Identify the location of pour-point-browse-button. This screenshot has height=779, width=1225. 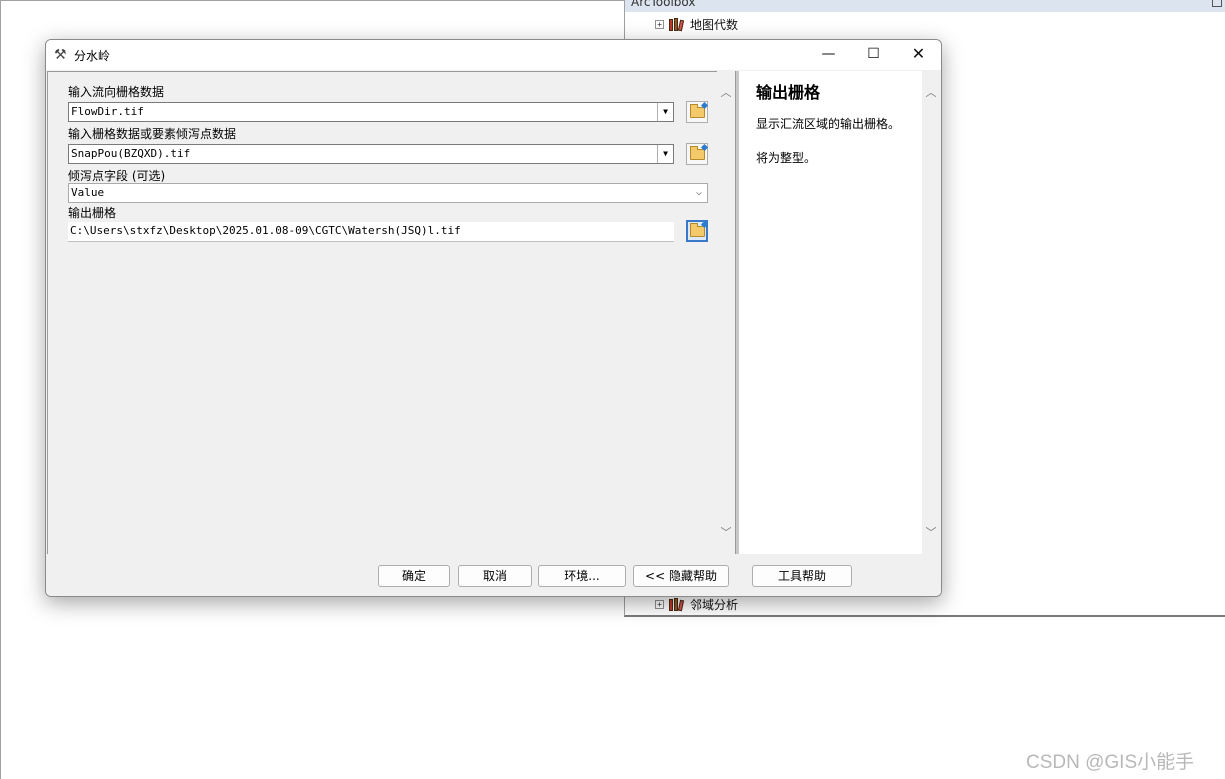
(697, 154).